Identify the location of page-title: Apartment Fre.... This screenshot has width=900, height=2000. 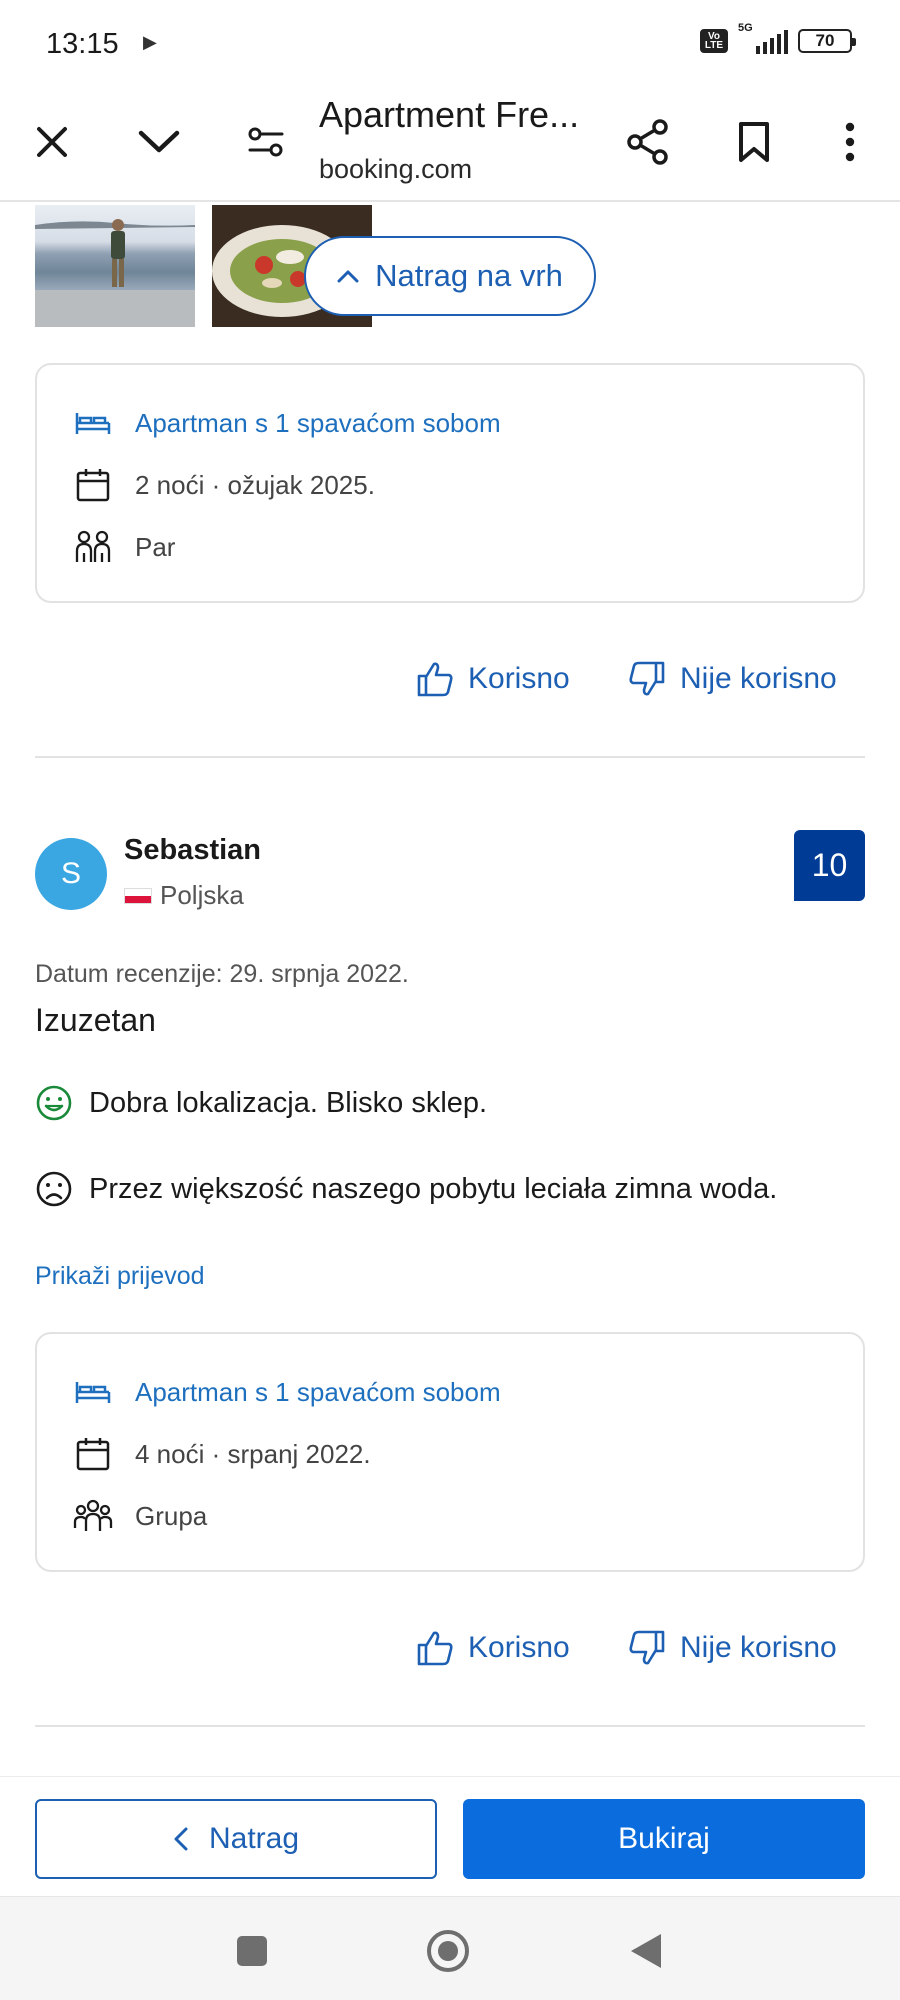
(449, 115).